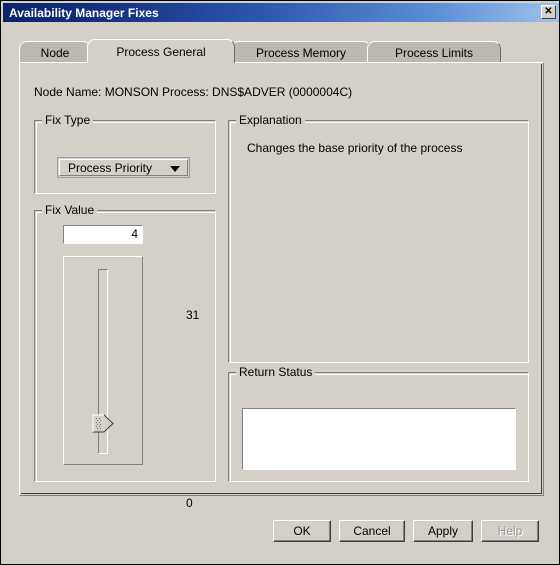 The height and width of the screenshot is (565, 560). What do you see at coordinates (189, 503) in the screenshot?
I see `slider-min-label: 0` at bounding box center [189, 503].